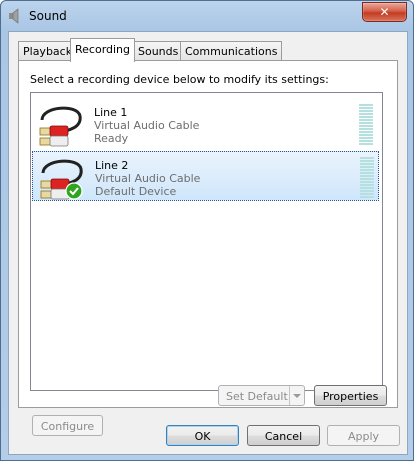  I want to click on device-item-line-1: Line 1 Virtual Audio Cable Ready, so click(205, 124).